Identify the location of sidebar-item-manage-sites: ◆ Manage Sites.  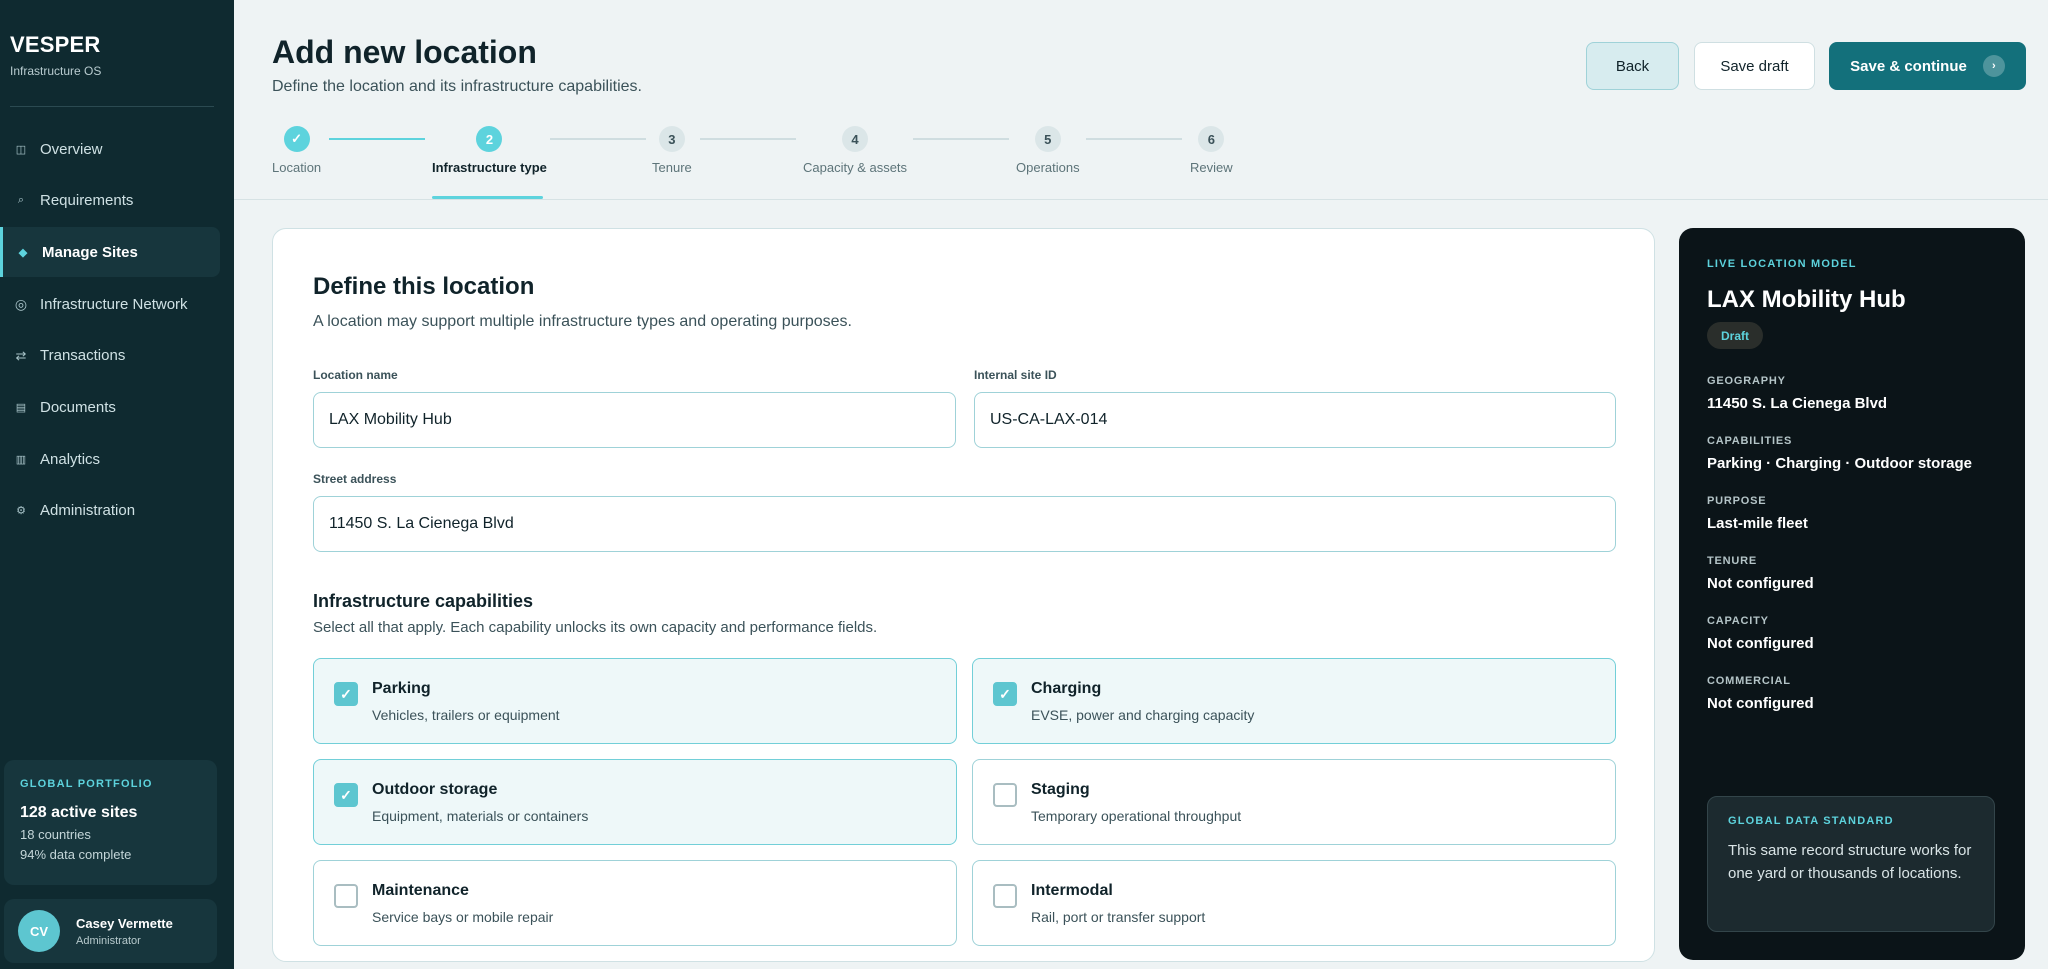
(110, 252).